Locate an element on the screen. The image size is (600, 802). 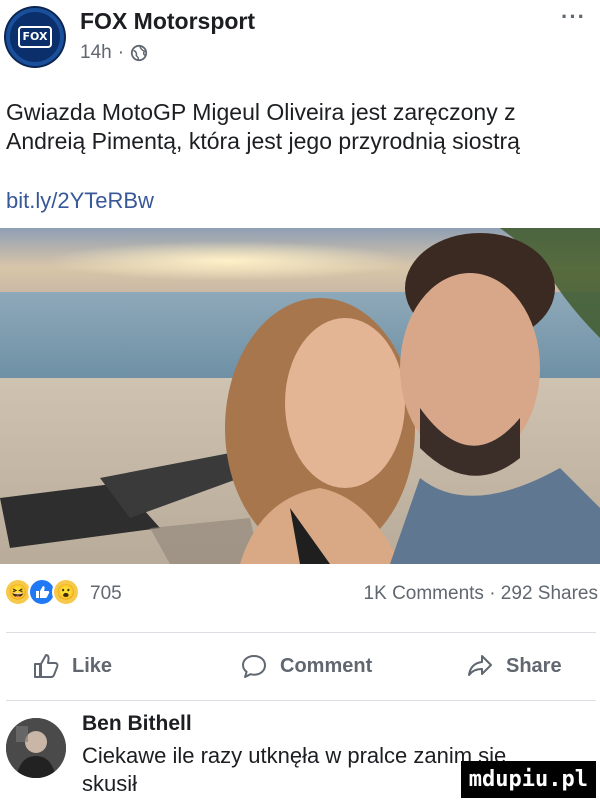
globe-icon is located at coordinates (139, 53).